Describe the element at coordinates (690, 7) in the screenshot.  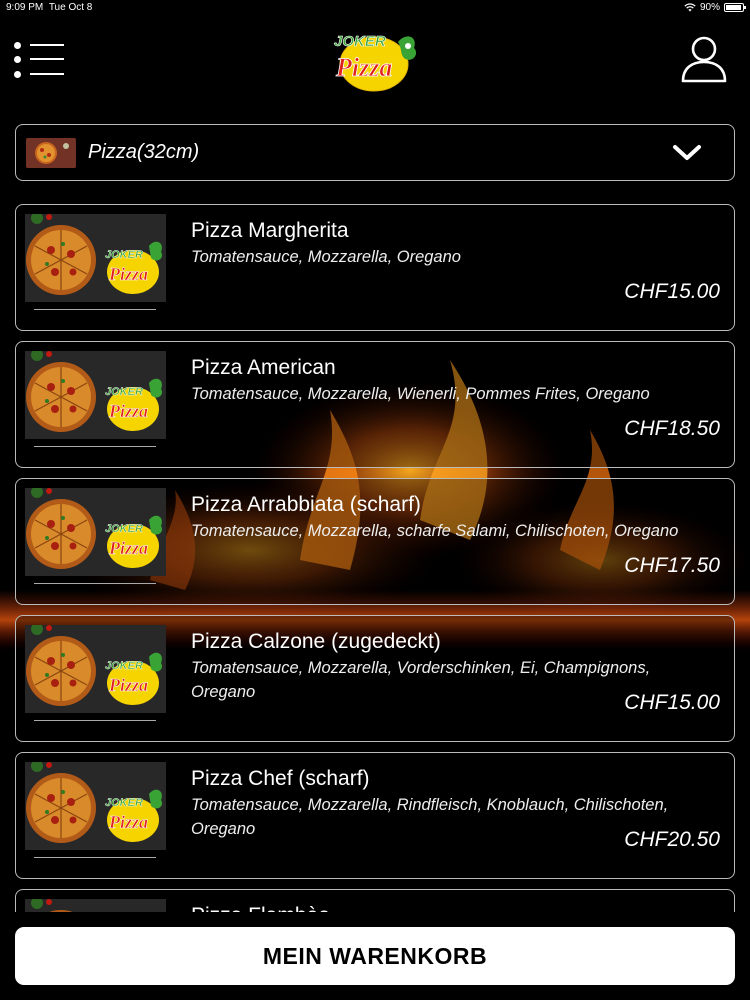
I see `wifi-icon` at that location.